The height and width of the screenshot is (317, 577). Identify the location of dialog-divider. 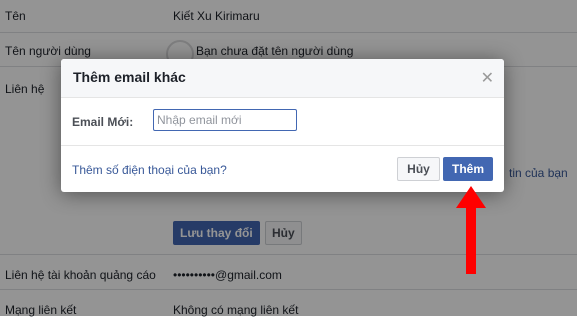
(282, 145).